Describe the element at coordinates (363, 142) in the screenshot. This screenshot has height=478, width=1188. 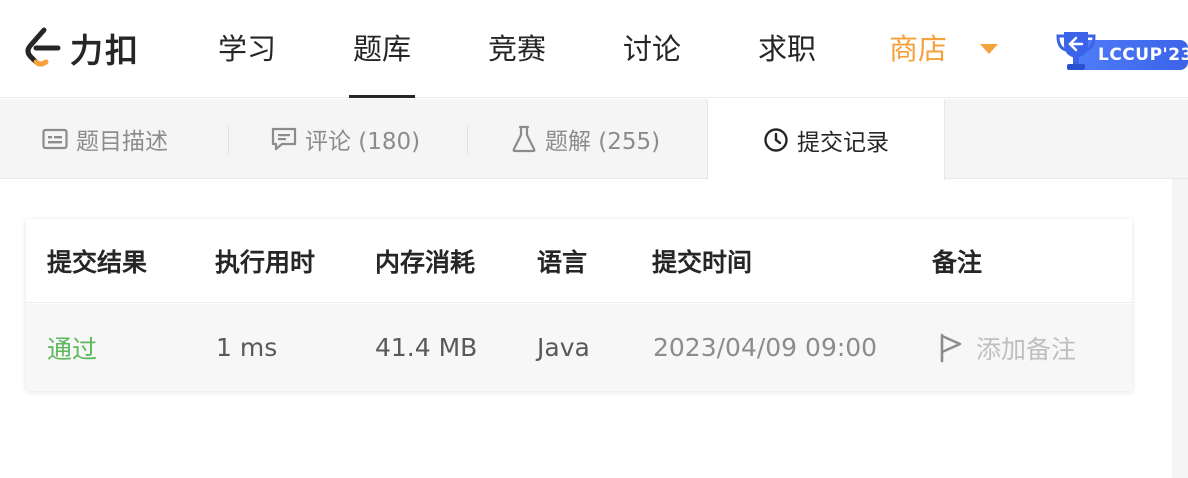
I see `tab-comments-label: 评论 (180)` at that location.